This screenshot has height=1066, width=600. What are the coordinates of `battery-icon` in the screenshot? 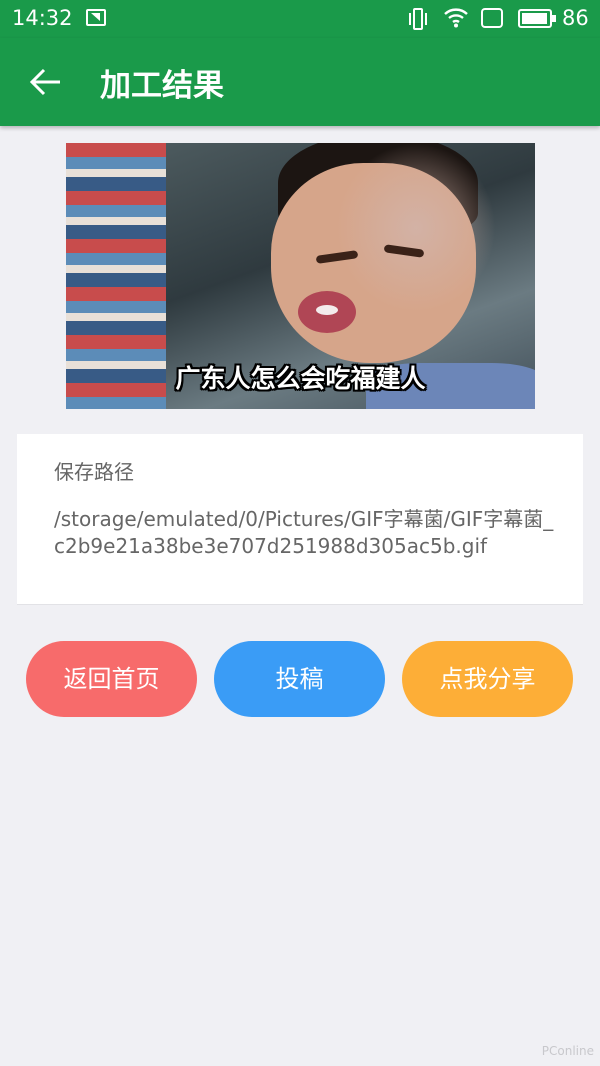 It's located at (537, 18).